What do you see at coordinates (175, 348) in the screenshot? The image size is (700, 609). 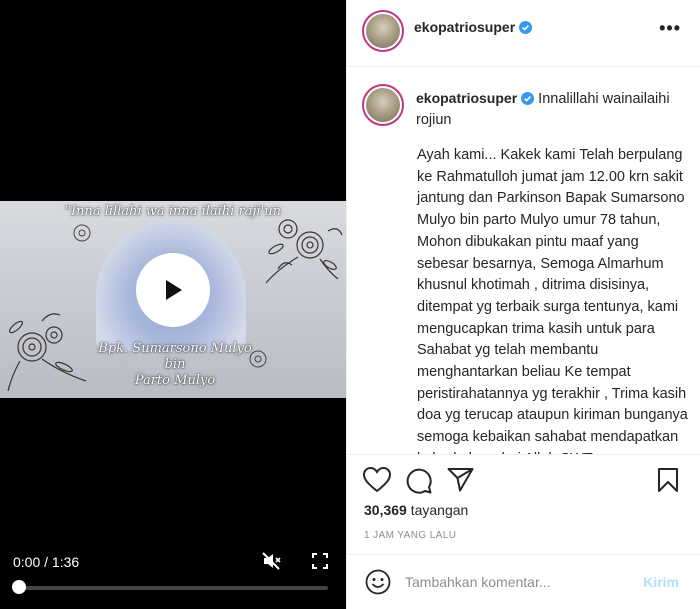 I see `video-name-line1: Bpk. Sumarsono Mulyo` at bounding box center [175, 348].